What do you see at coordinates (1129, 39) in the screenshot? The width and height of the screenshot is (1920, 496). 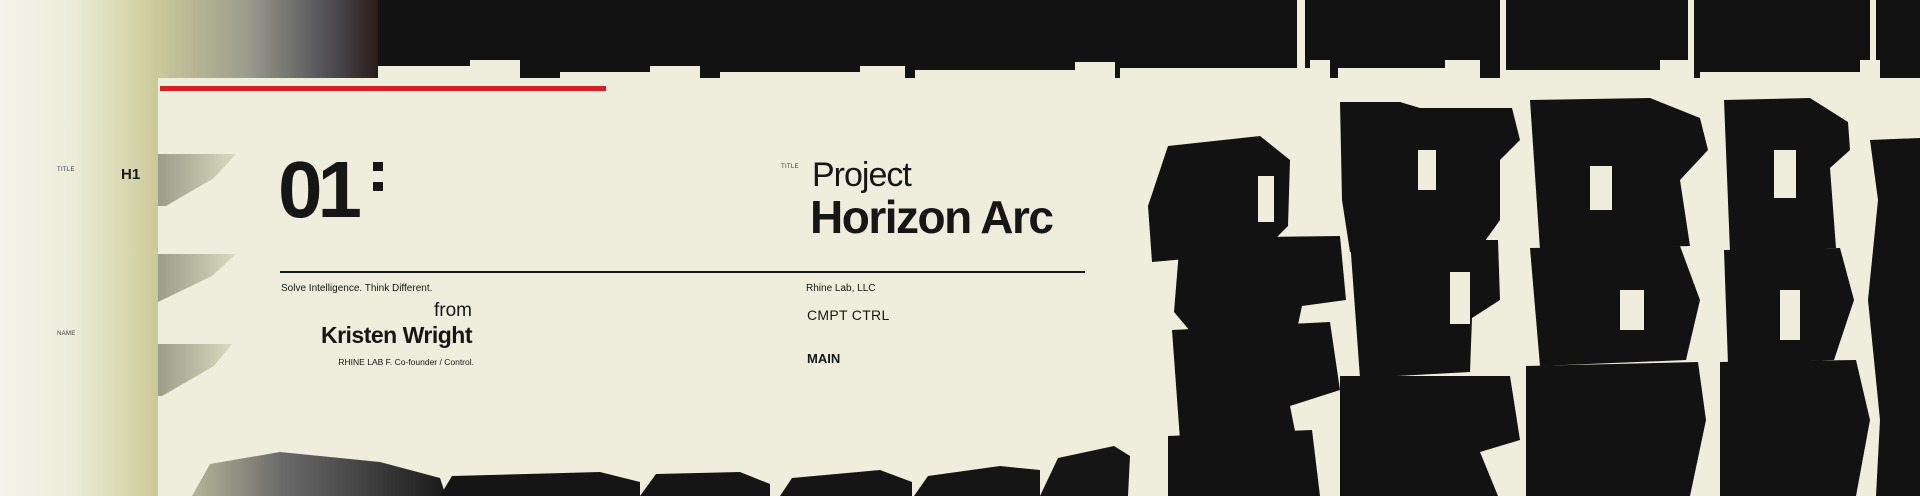 I see `top-band-stair-edges` at bounding box center [1129, 39].